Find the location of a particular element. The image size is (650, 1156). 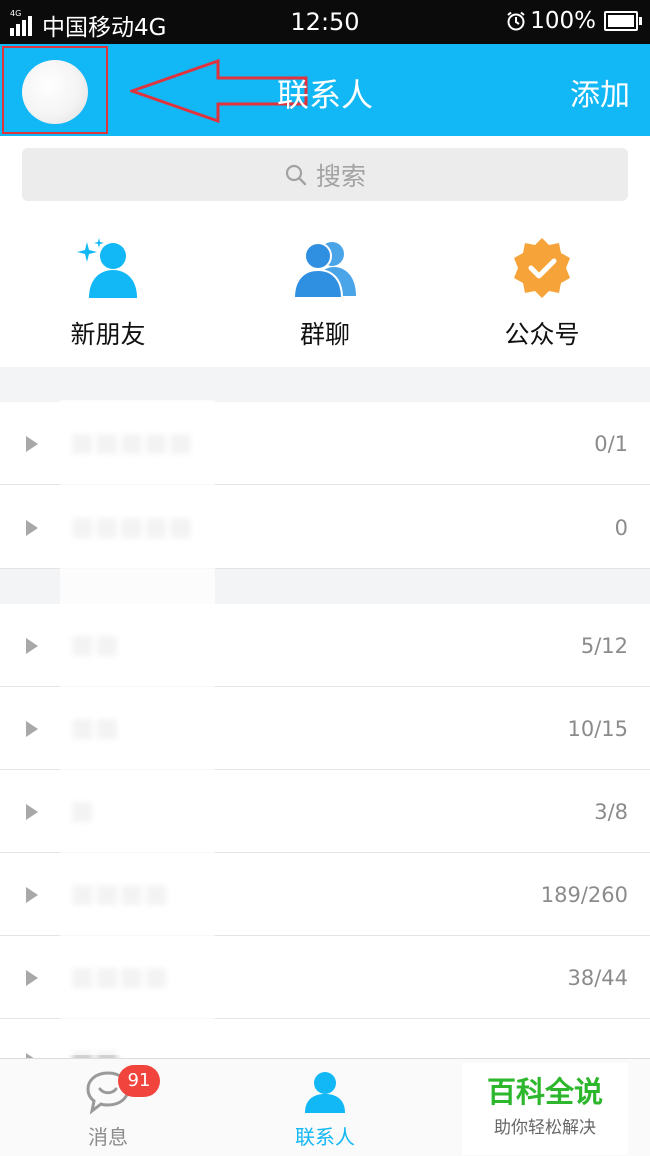

new-friends-label: 新朋友 is located at coordinates (108, 334).